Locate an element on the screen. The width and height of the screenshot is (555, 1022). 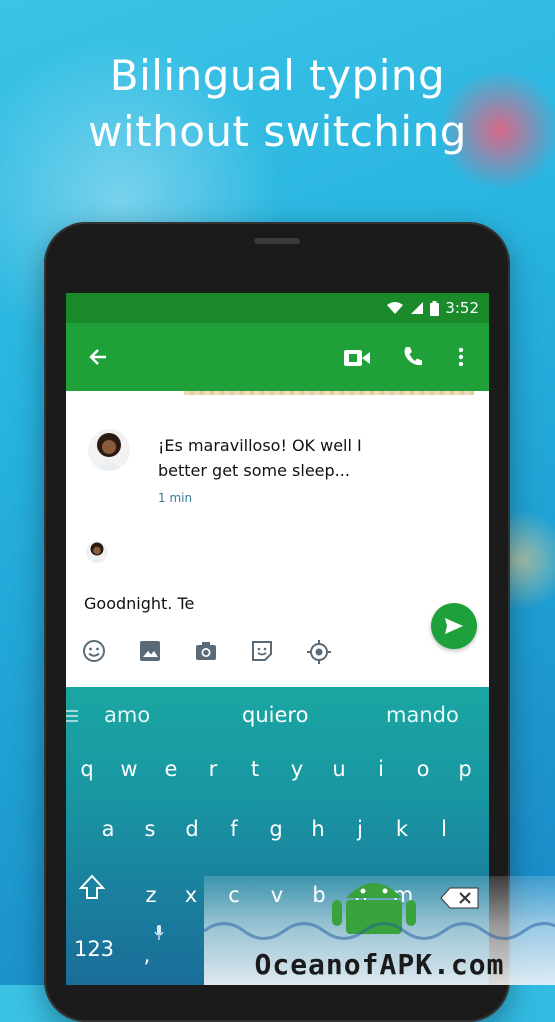
sticker-icon is located at coordinates (262, 651).